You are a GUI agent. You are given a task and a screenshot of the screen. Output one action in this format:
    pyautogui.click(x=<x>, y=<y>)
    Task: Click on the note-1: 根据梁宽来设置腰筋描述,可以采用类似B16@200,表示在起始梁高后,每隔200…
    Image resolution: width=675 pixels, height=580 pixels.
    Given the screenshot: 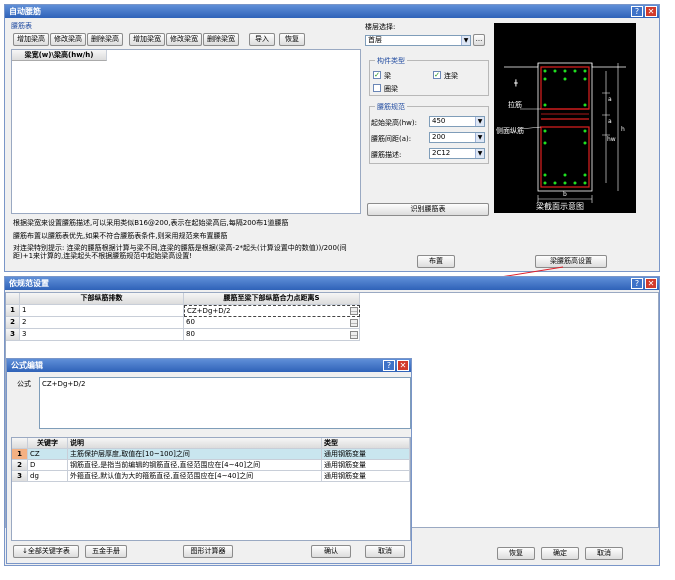 What is the action you would take?
    pyautogui.click(x=151, y=223)
    